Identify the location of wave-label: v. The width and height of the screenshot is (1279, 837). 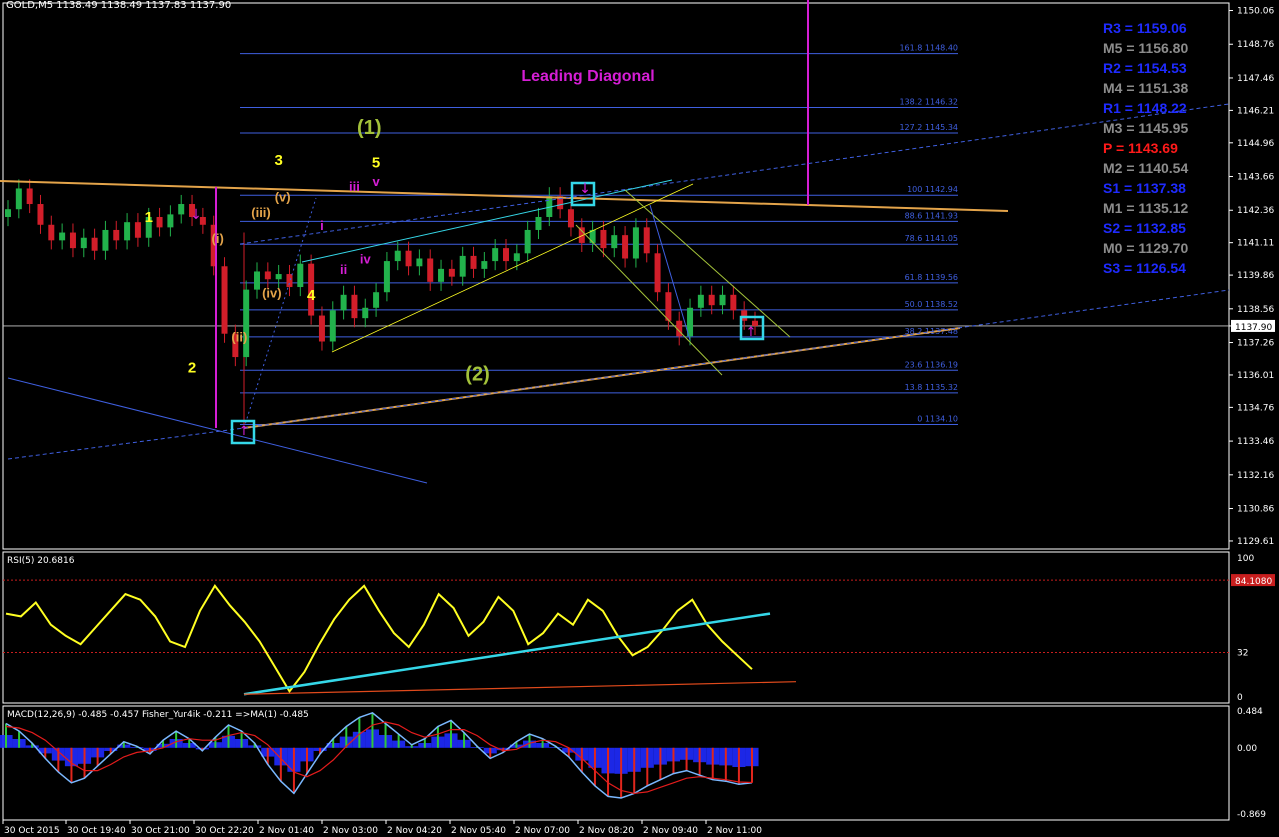
(376, 181).